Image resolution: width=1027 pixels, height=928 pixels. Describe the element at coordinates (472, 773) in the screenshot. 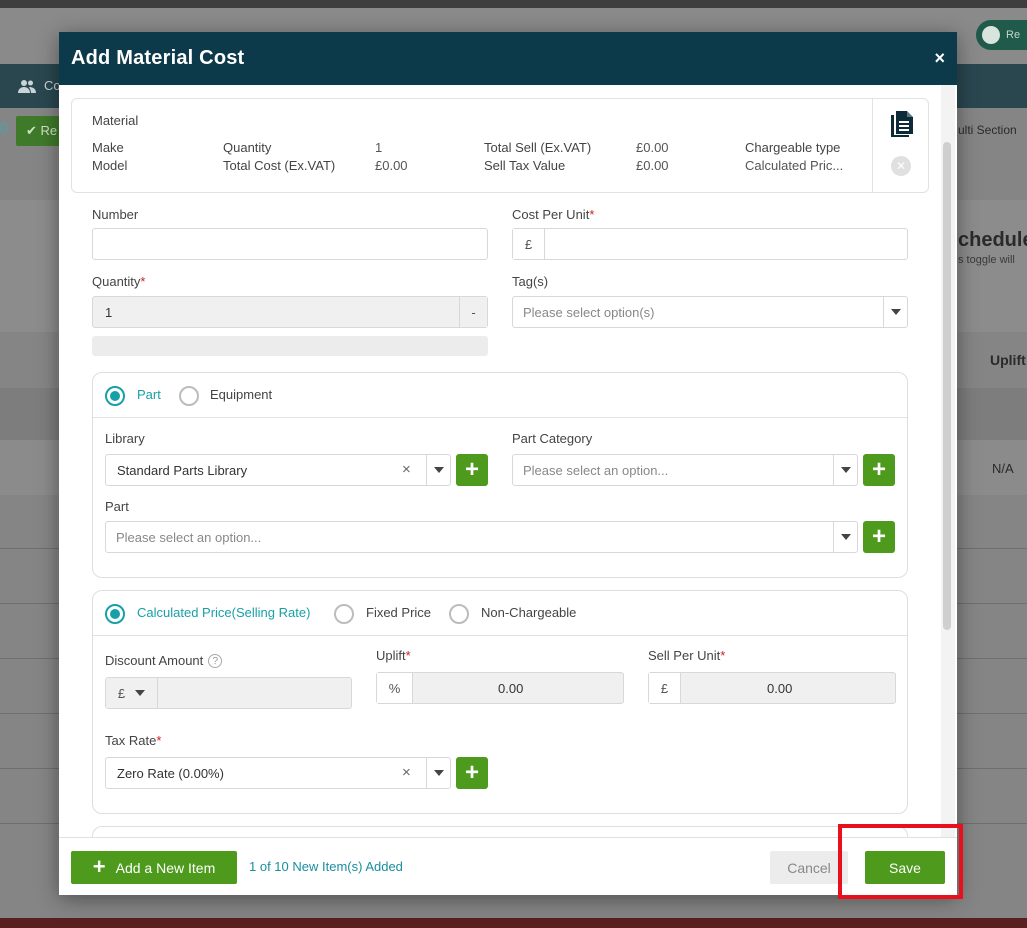

I see `add-tax-rate-button: +` at that location.